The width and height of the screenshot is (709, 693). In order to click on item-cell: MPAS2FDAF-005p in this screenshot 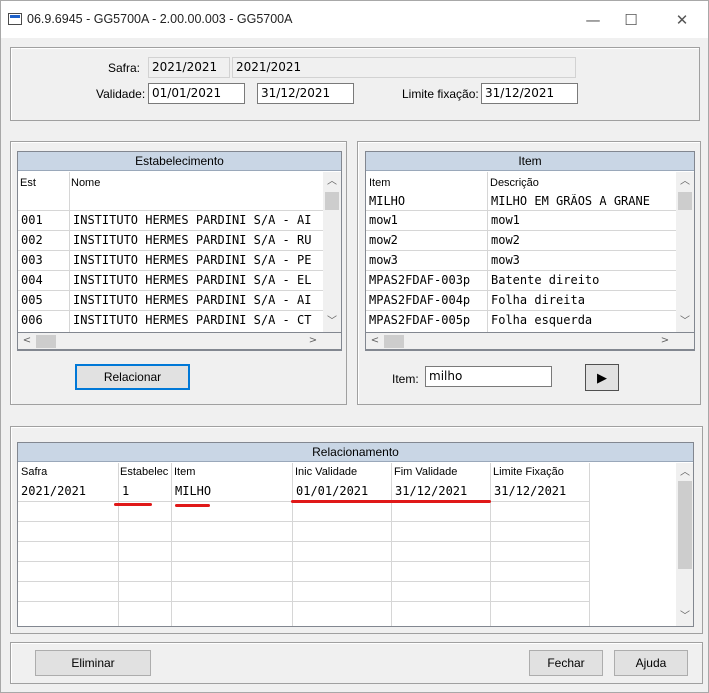, I will do `click(420, 320)`.